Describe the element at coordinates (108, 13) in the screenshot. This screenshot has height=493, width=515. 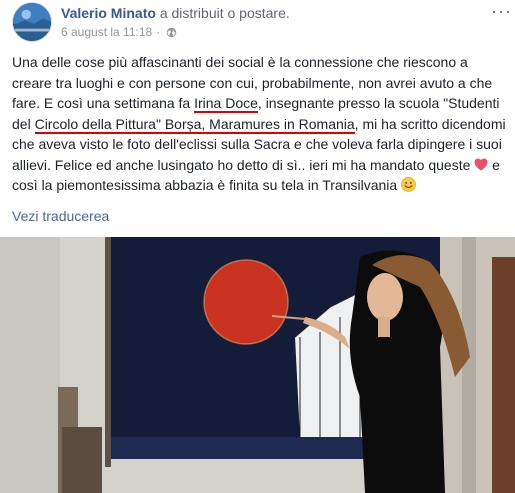
I see `author-name: Valerio Minato` at that location.